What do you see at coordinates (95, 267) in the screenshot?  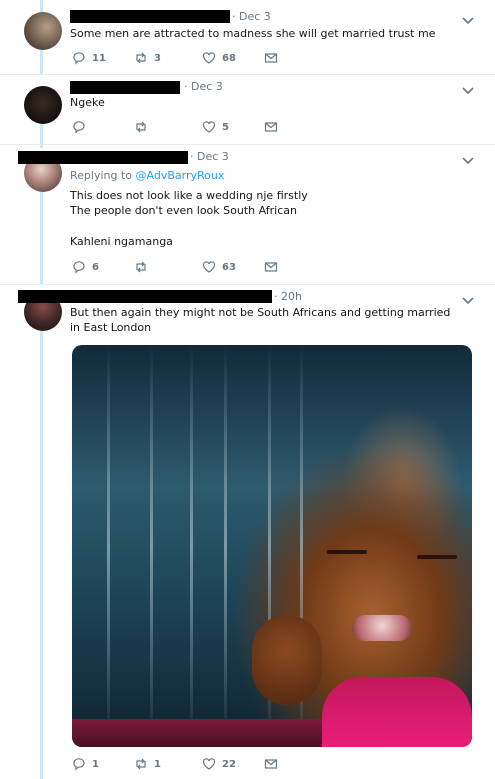 I see `reply-count: 6` at bounding box center [95, 267].